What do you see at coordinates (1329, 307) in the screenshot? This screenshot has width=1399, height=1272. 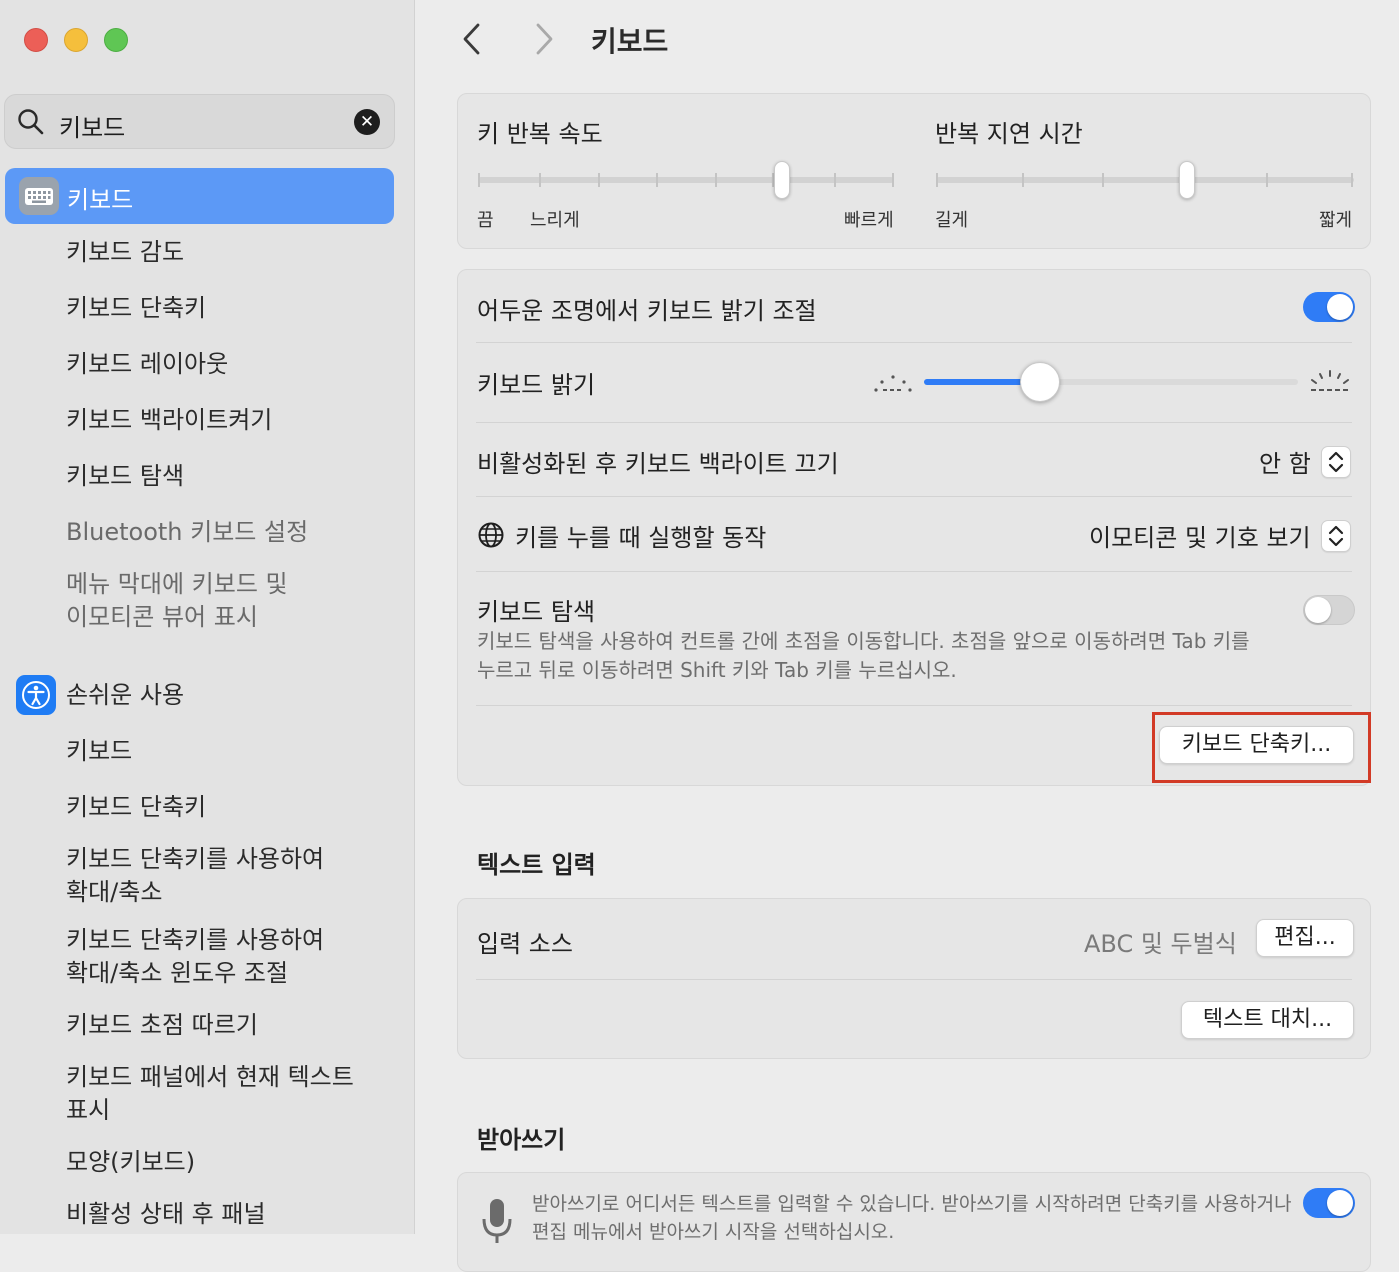 I see `auto-brightness-toggle` at bounding box center [1329, 307].